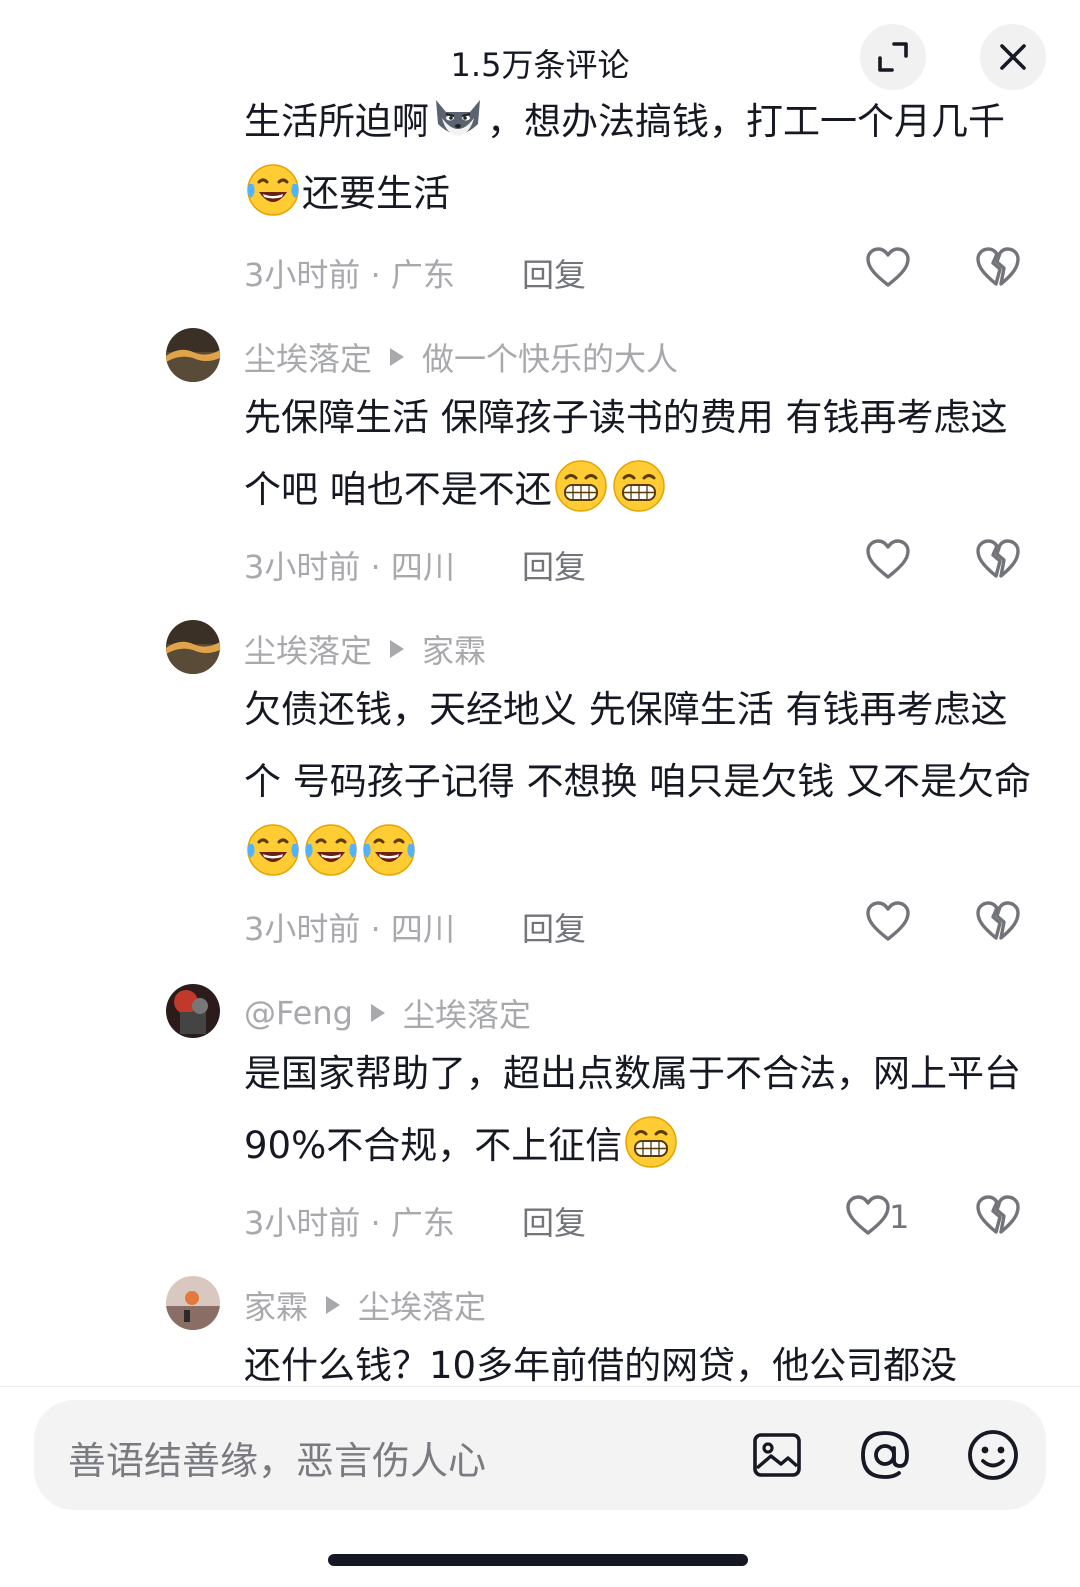  I want to click on like-count: 1, so click(899, 1217).